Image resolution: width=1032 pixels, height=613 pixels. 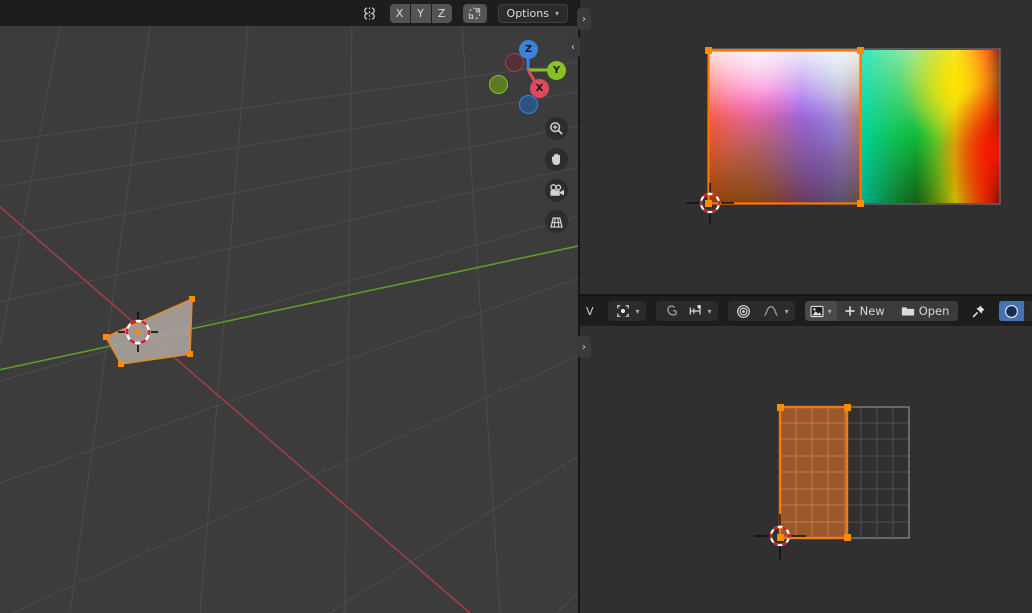 What do you see at coordinates (539, 88) in the screenshot?
I see `gizmo-axis-x-label: X` at bounding box center [539, 88].